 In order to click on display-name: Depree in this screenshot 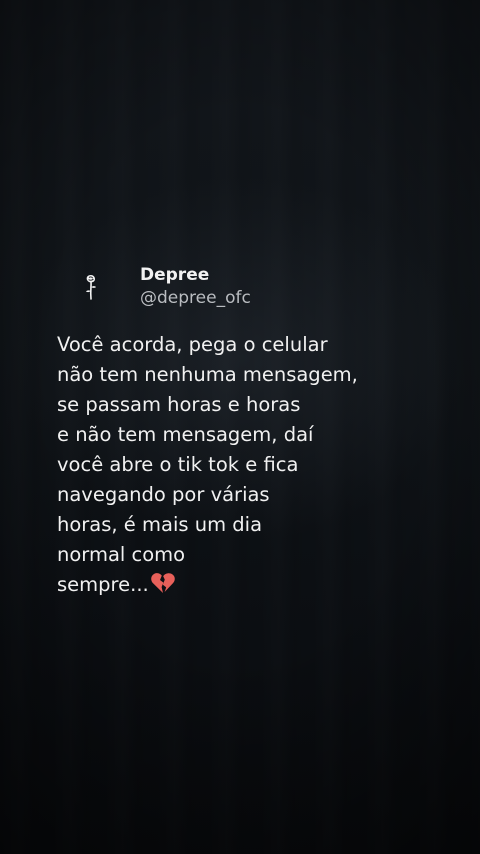, I will do `click(195, 275)`.